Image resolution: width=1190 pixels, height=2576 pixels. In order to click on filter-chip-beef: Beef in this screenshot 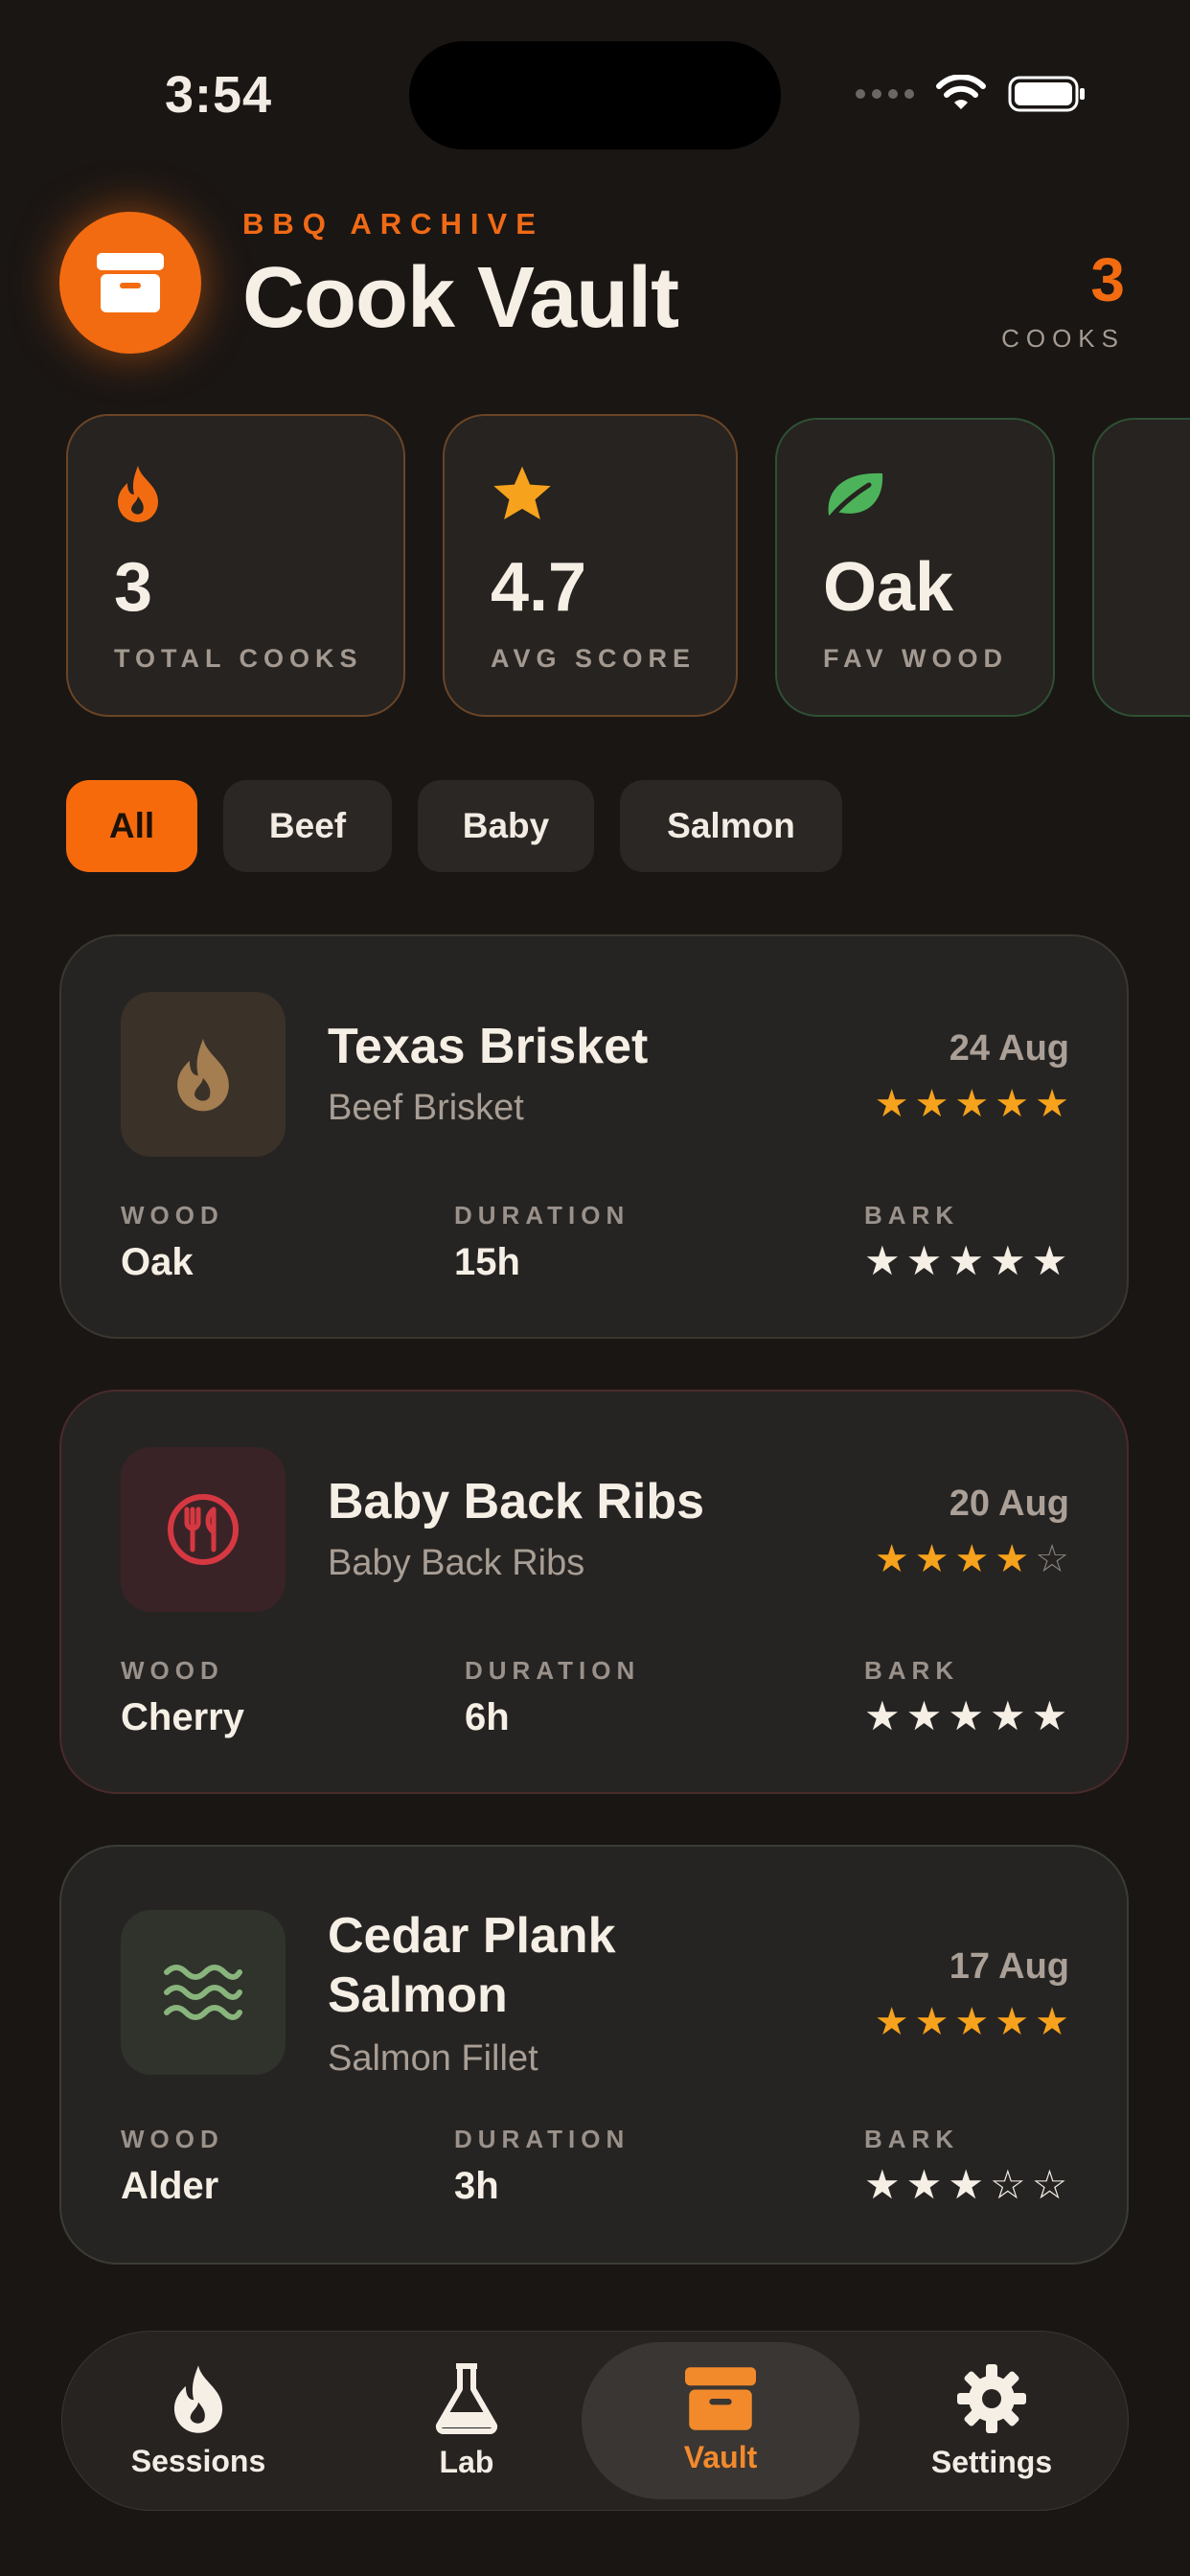, I will do `click(308, 826)`.